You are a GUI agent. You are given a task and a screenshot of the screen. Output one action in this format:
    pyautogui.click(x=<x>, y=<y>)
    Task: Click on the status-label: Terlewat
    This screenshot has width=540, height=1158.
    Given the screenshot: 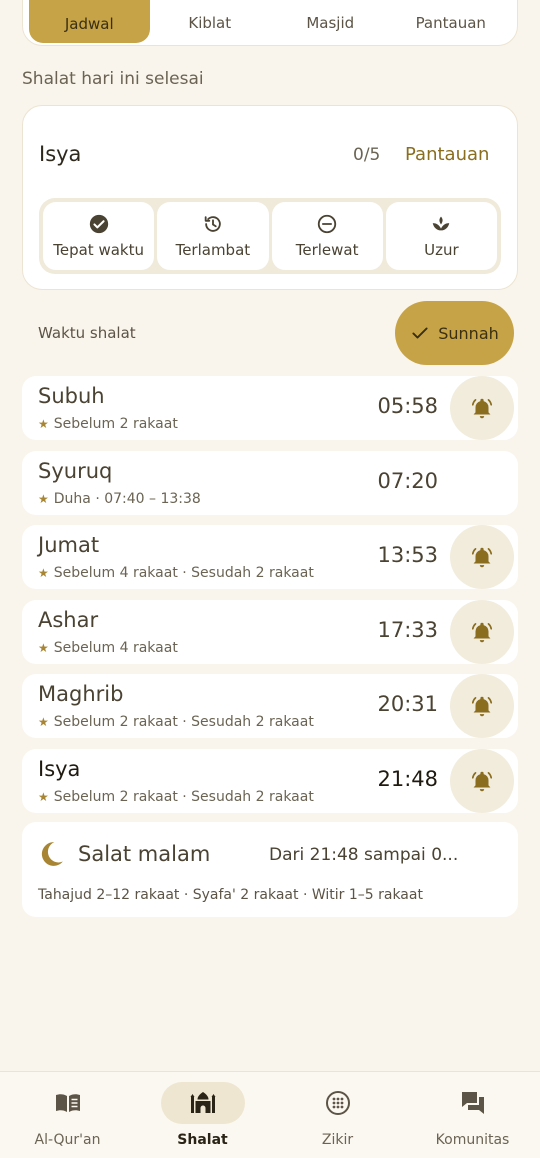 What is the action you would take?
    pyautogui.click(x=327, y=250)
    